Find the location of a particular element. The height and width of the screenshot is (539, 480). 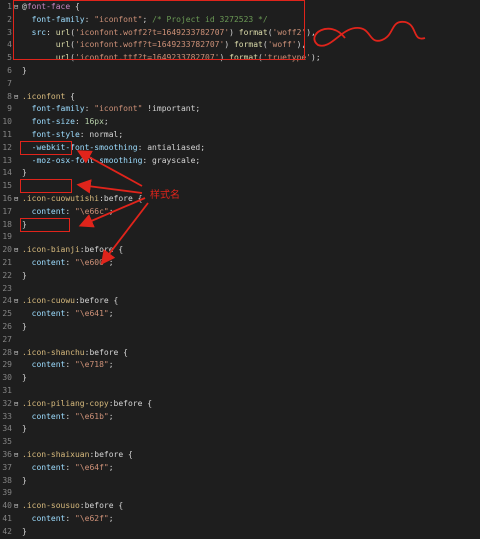

code-line: 34} is located at coordinates (240, 429).